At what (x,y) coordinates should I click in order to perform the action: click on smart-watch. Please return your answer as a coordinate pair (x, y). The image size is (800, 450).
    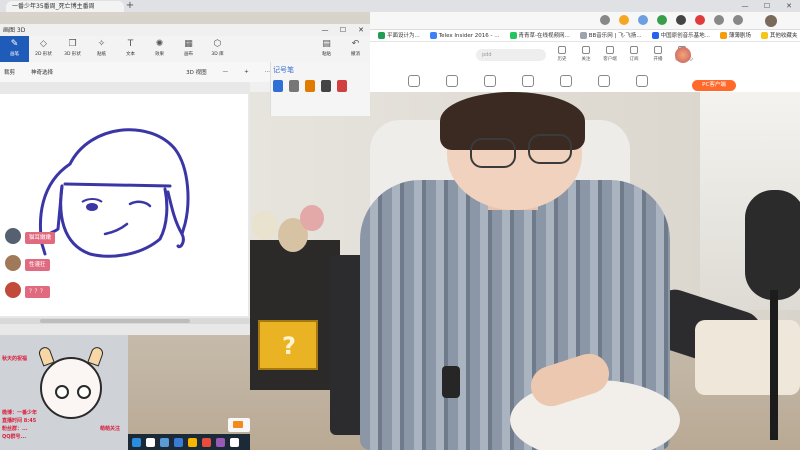
    Looking at the image, I should click on (451, 382).